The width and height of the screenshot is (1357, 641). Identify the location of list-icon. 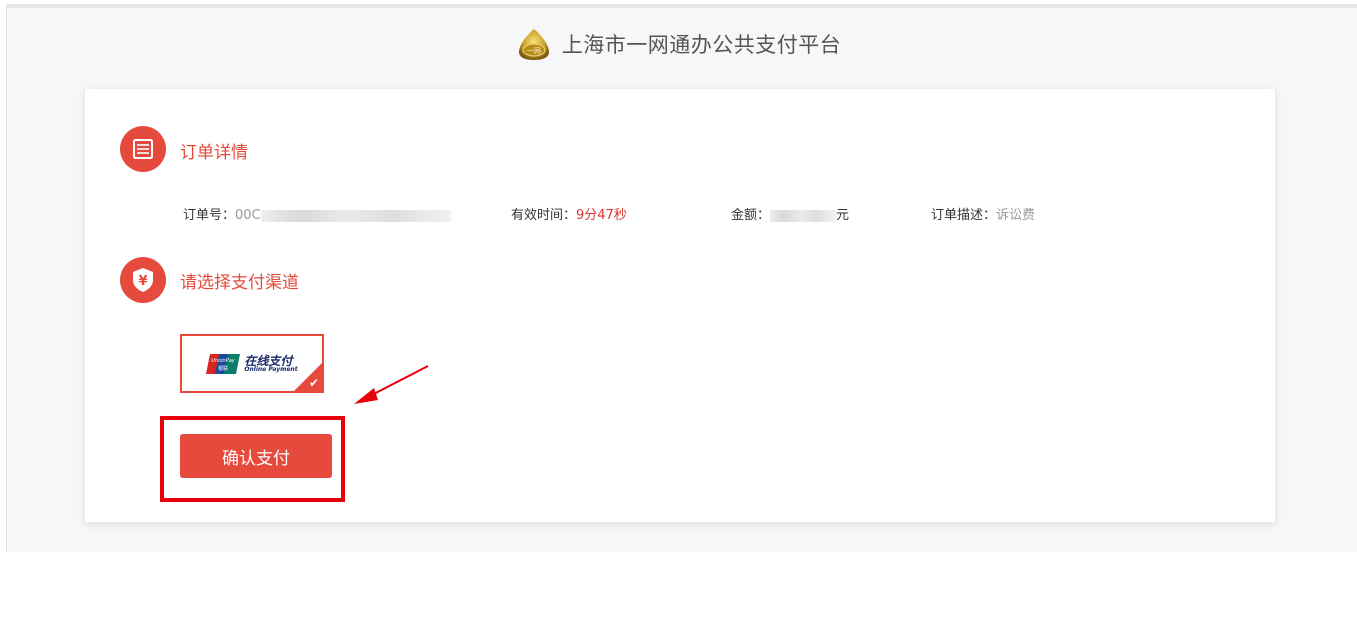
(143, 149).